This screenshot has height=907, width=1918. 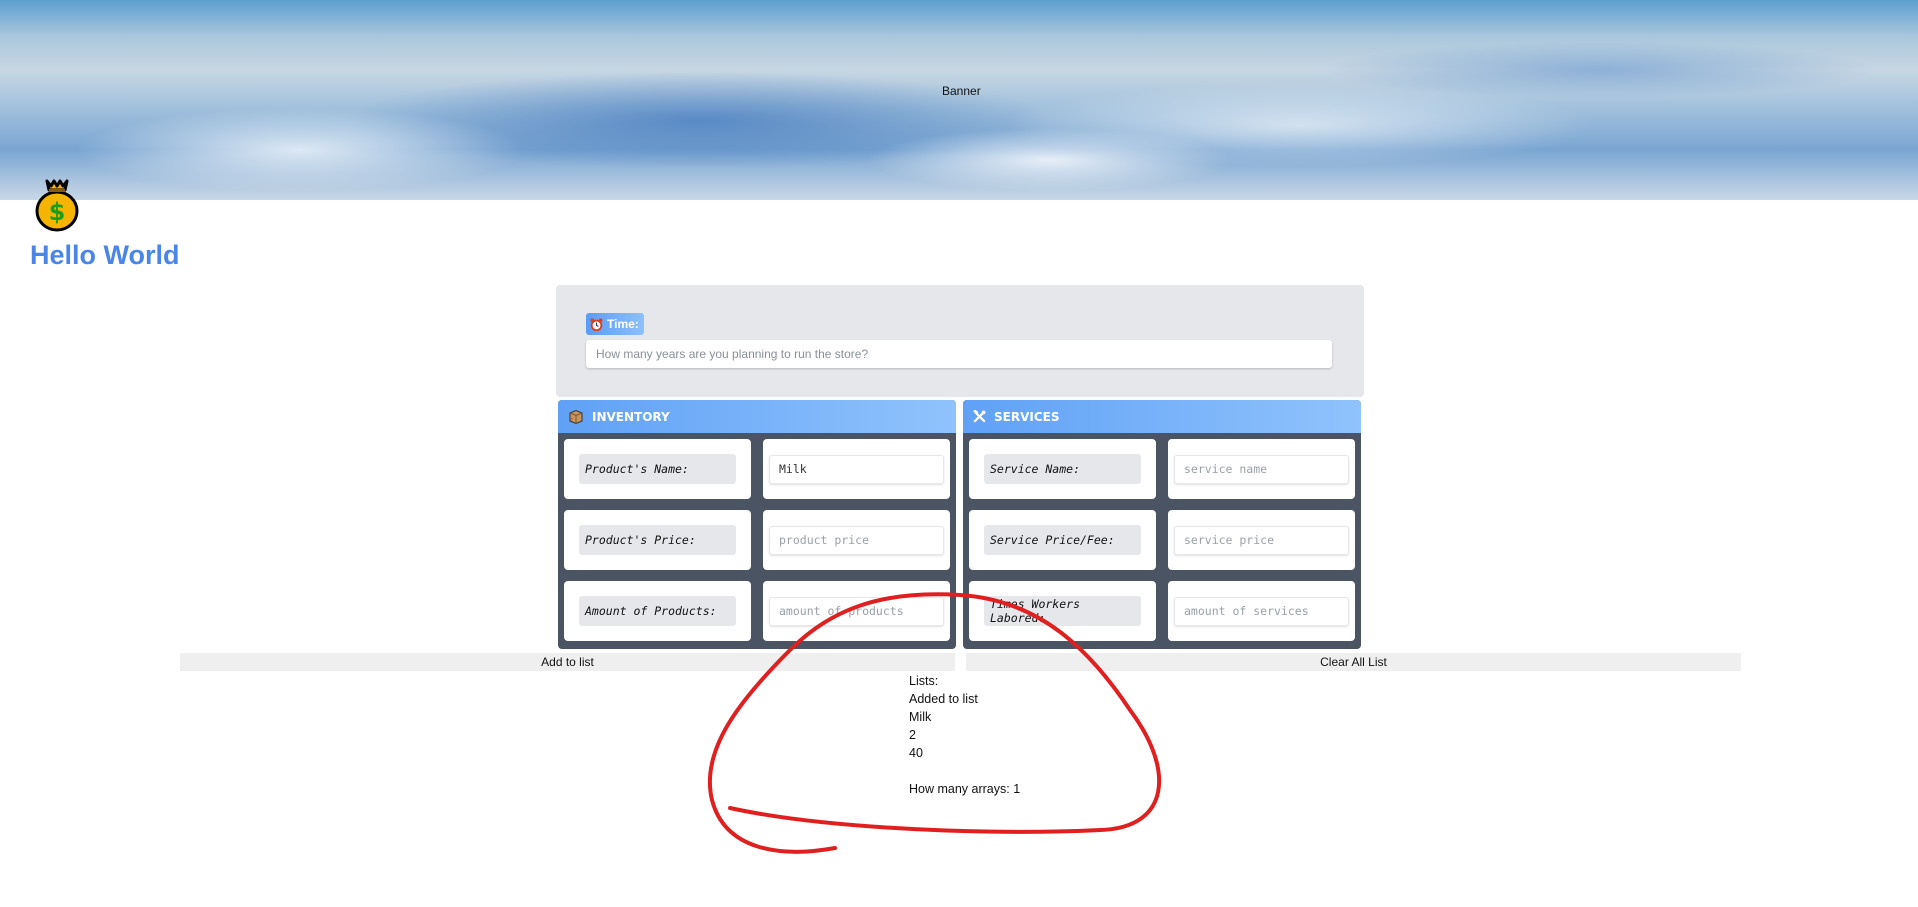 I want to click on clear-all-list-button: Clear All List, so click(x=1353, y=662).